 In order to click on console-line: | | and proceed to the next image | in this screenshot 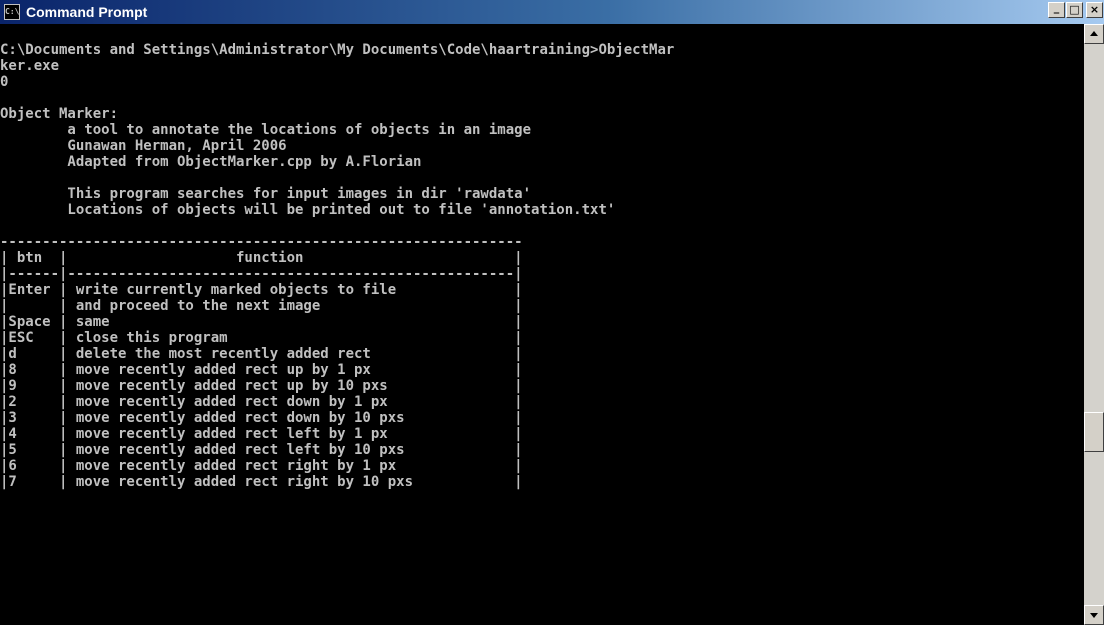, I will do `click(261, 306)`.